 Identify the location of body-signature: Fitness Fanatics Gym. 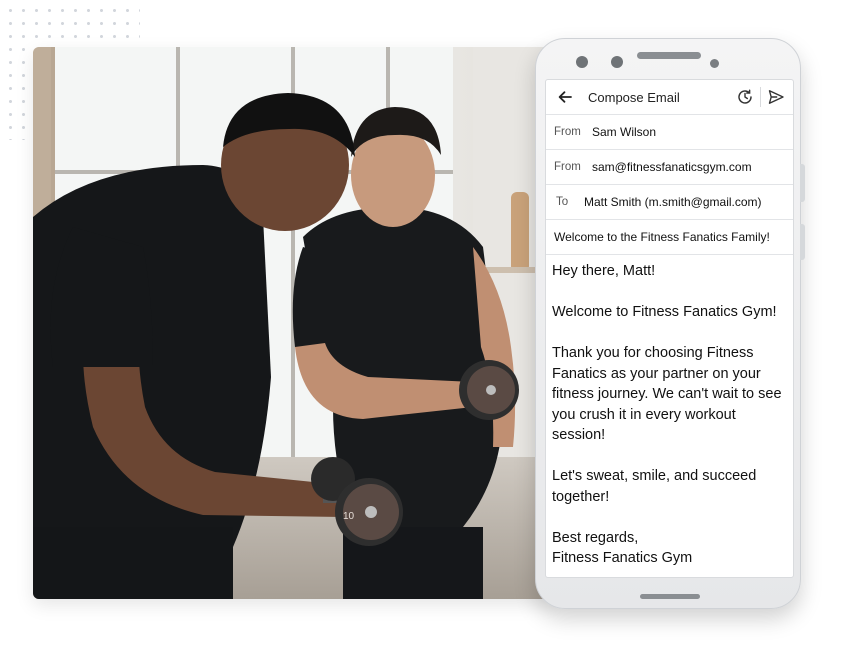
(622, 558).